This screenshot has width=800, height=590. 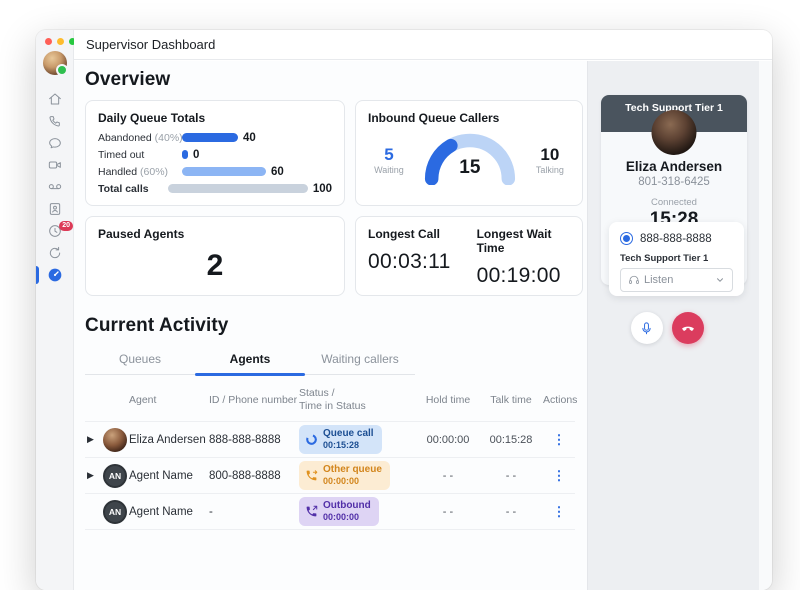 I want to click on sidebar-item-home, so click(x=55, y=99).